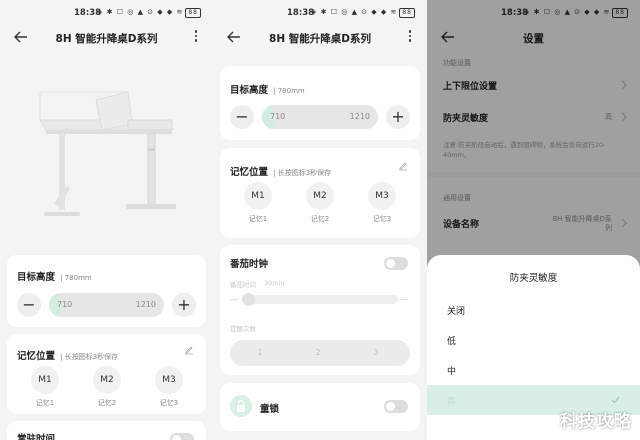 This screenshot has width=640, height=440. What do you see at coordinates (320, 299) in the screenshot?
I see `pomodoro-slider` at bounding box center [320, 299].